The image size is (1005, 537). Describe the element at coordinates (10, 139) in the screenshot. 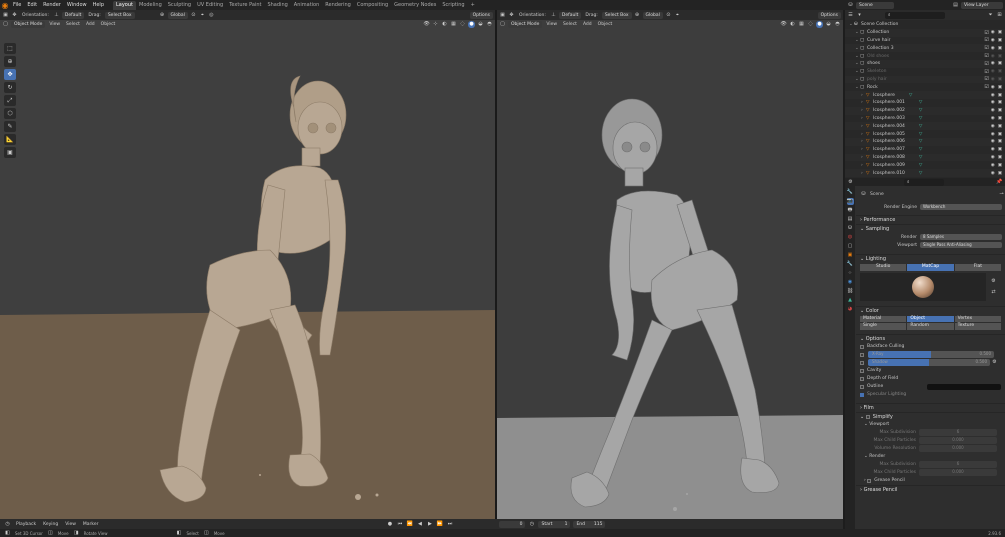

I see `measure-tool: 📐` at that location.